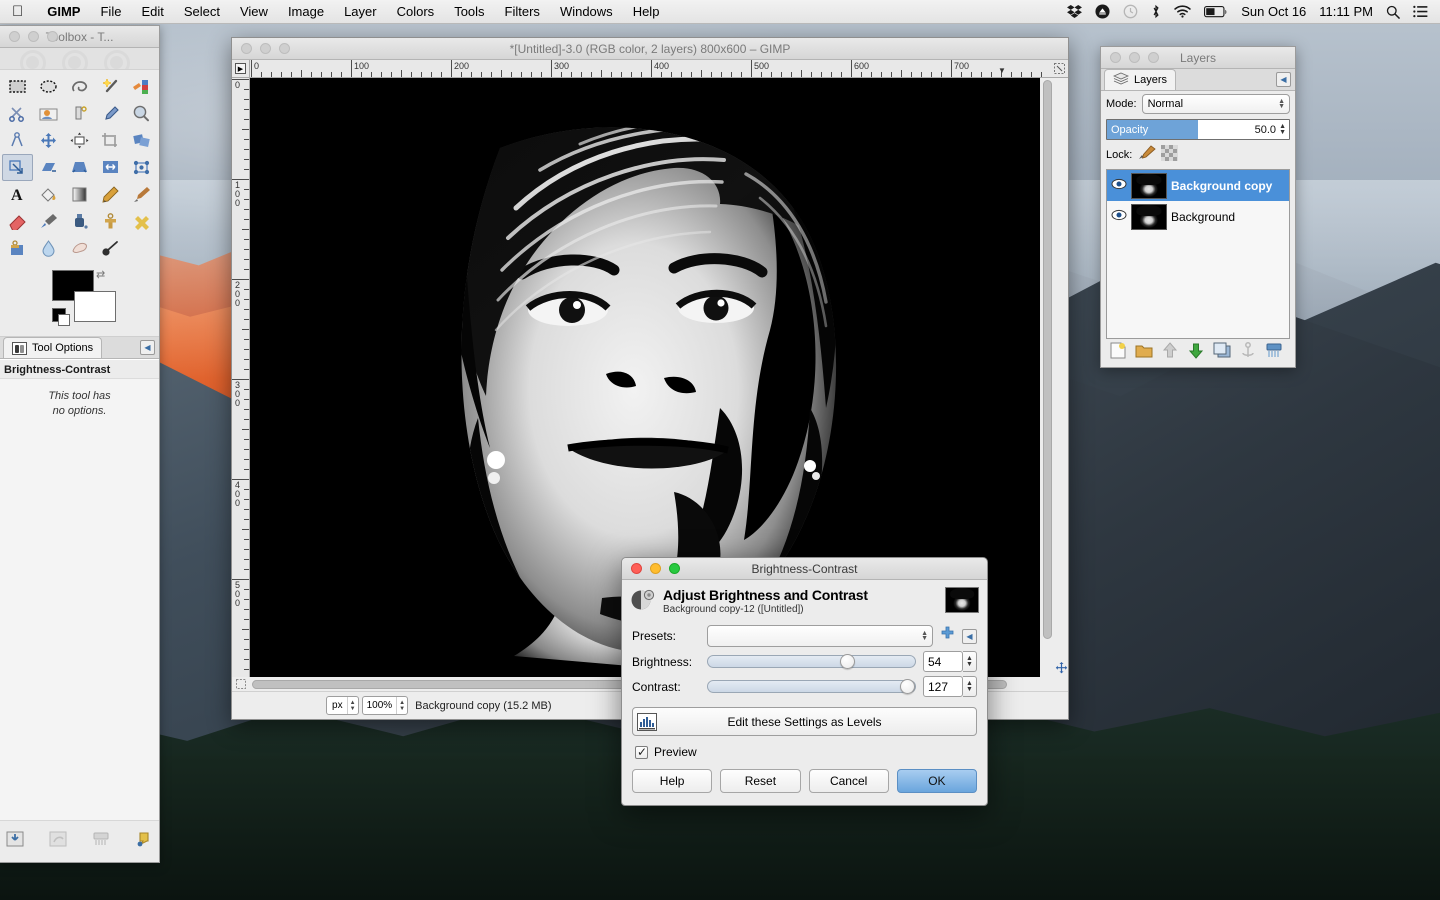  What do you see at coordinates (950, 661) in the screenshot?
I see `brightness-spinner: 54 ▲ ▼` at bounding box center [950, 661].